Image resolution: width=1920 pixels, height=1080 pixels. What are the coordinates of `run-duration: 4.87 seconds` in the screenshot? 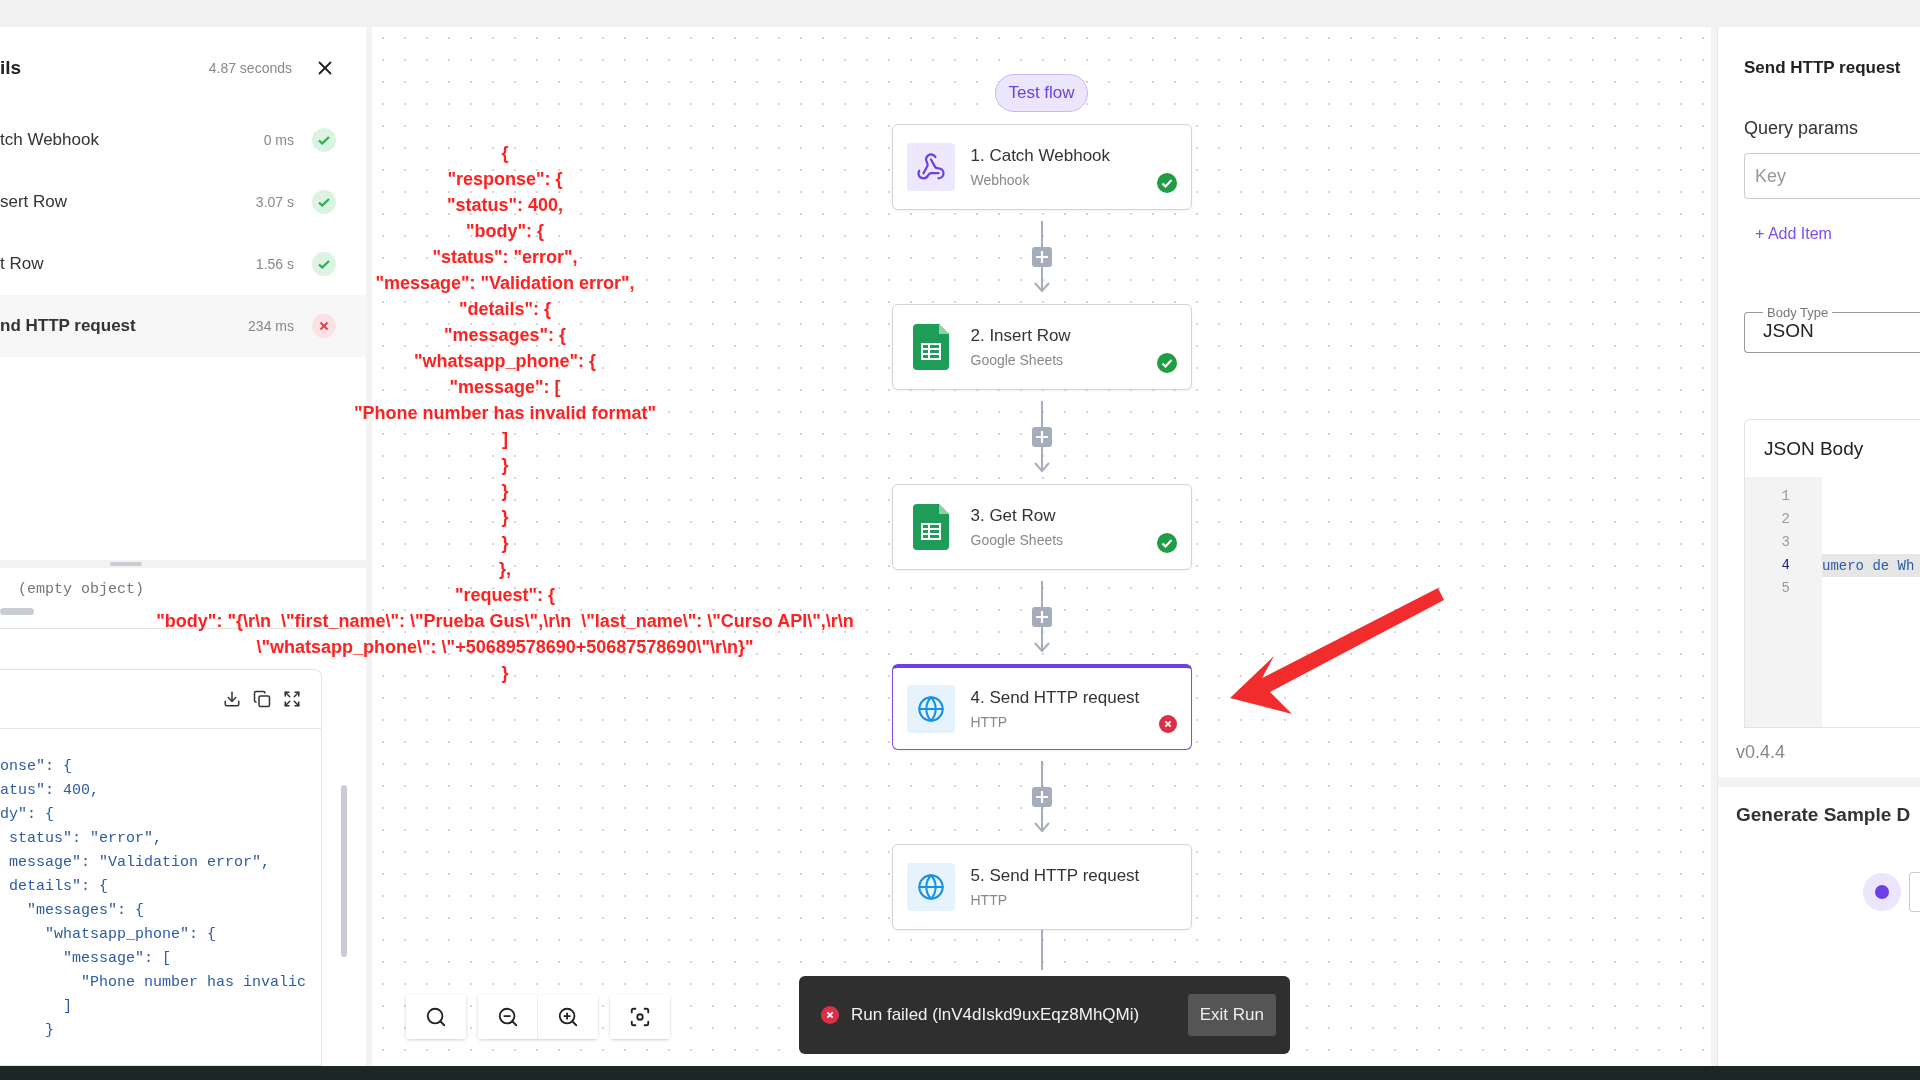 It's located at (250, 68).